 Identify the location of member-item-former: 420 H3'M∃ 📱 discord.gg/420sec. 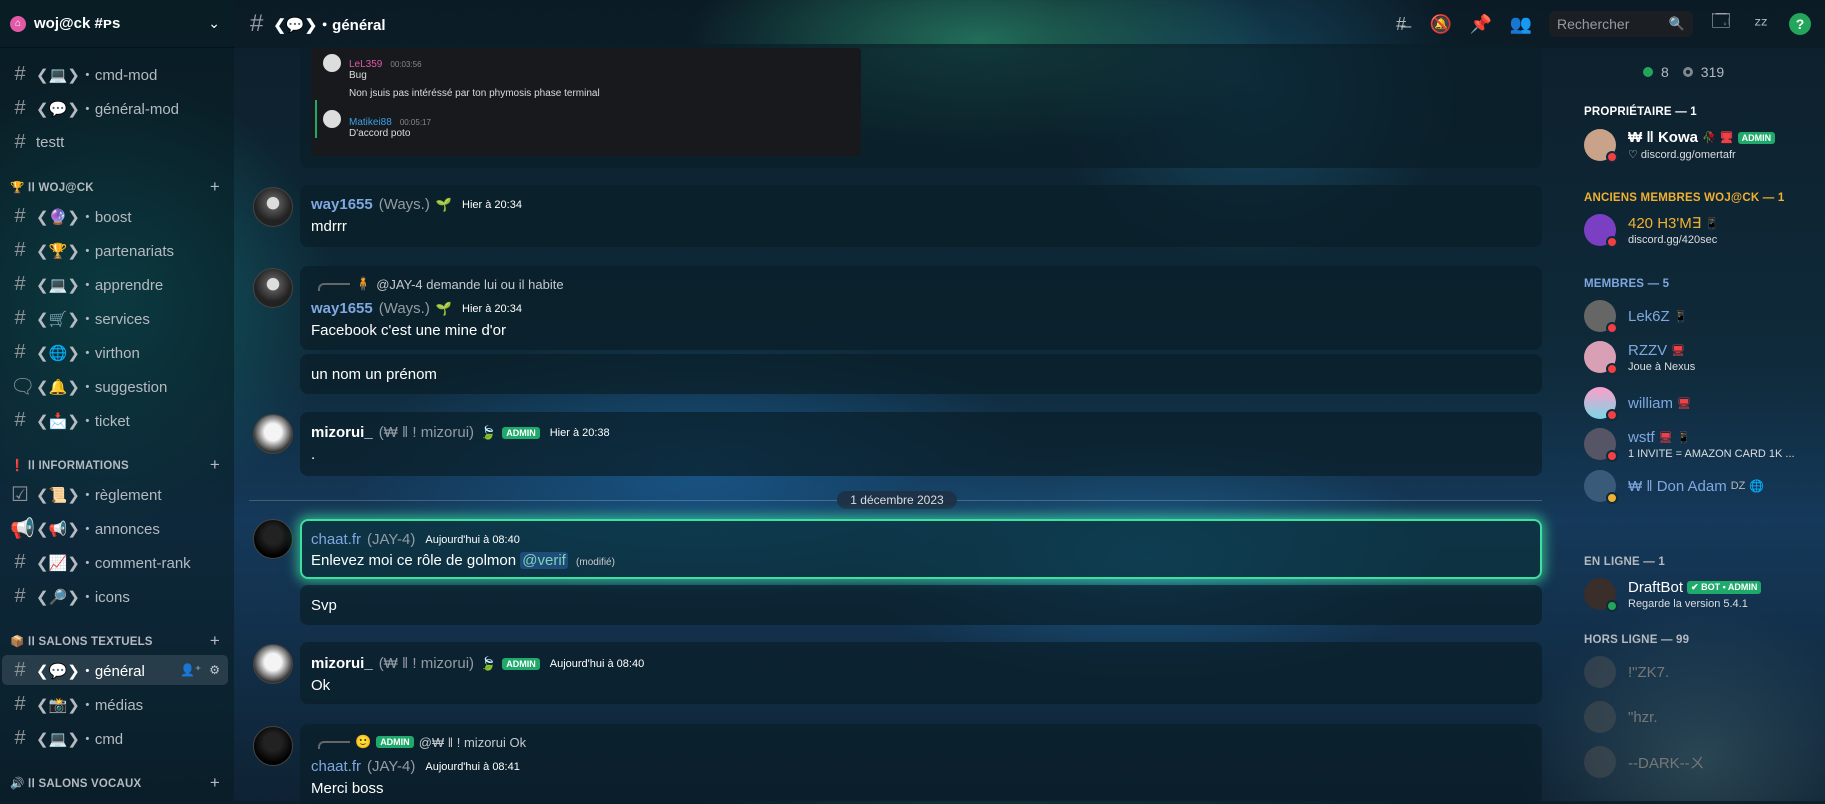
(1694, 230).